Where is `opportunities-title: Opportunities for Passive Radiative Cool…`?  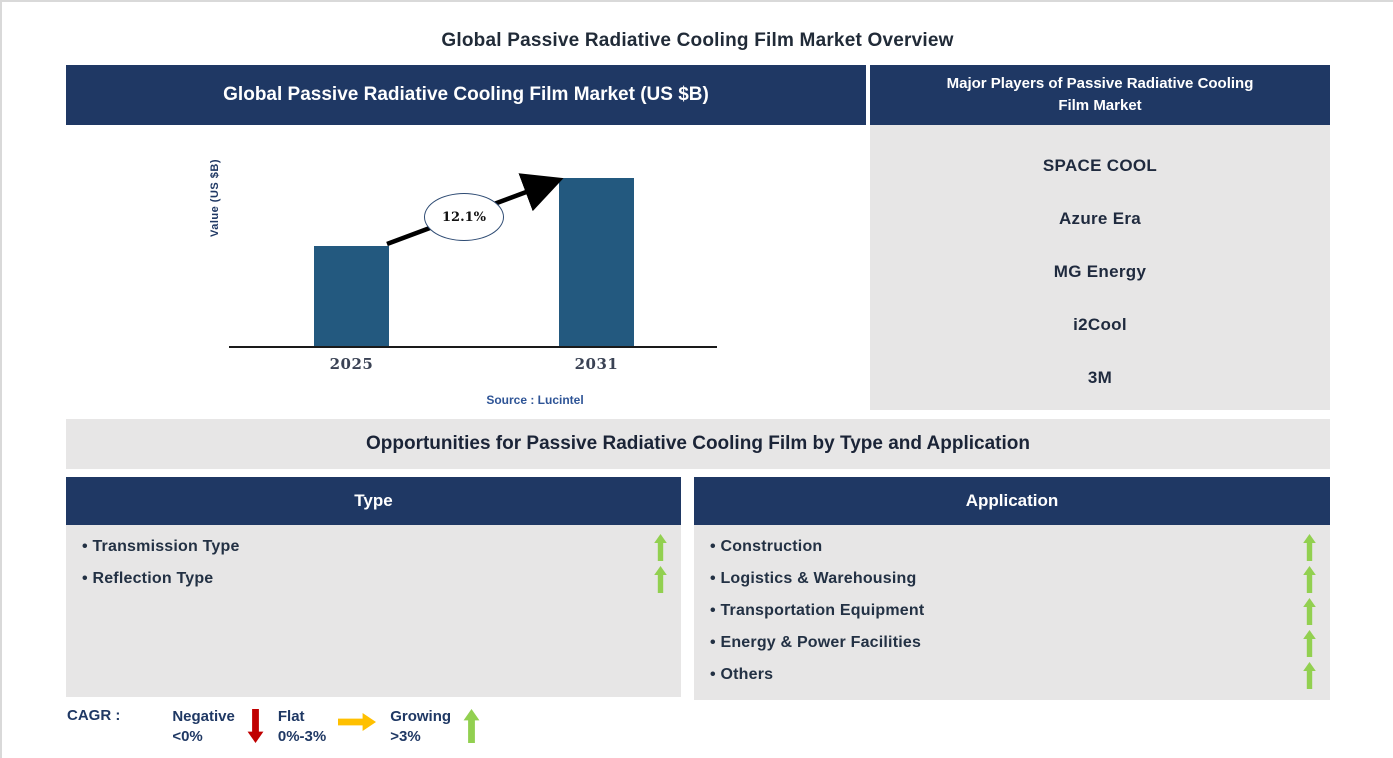
opportunities-title: Opportunities for Passive Radiative Cool… is located at coordinates (698, 443).